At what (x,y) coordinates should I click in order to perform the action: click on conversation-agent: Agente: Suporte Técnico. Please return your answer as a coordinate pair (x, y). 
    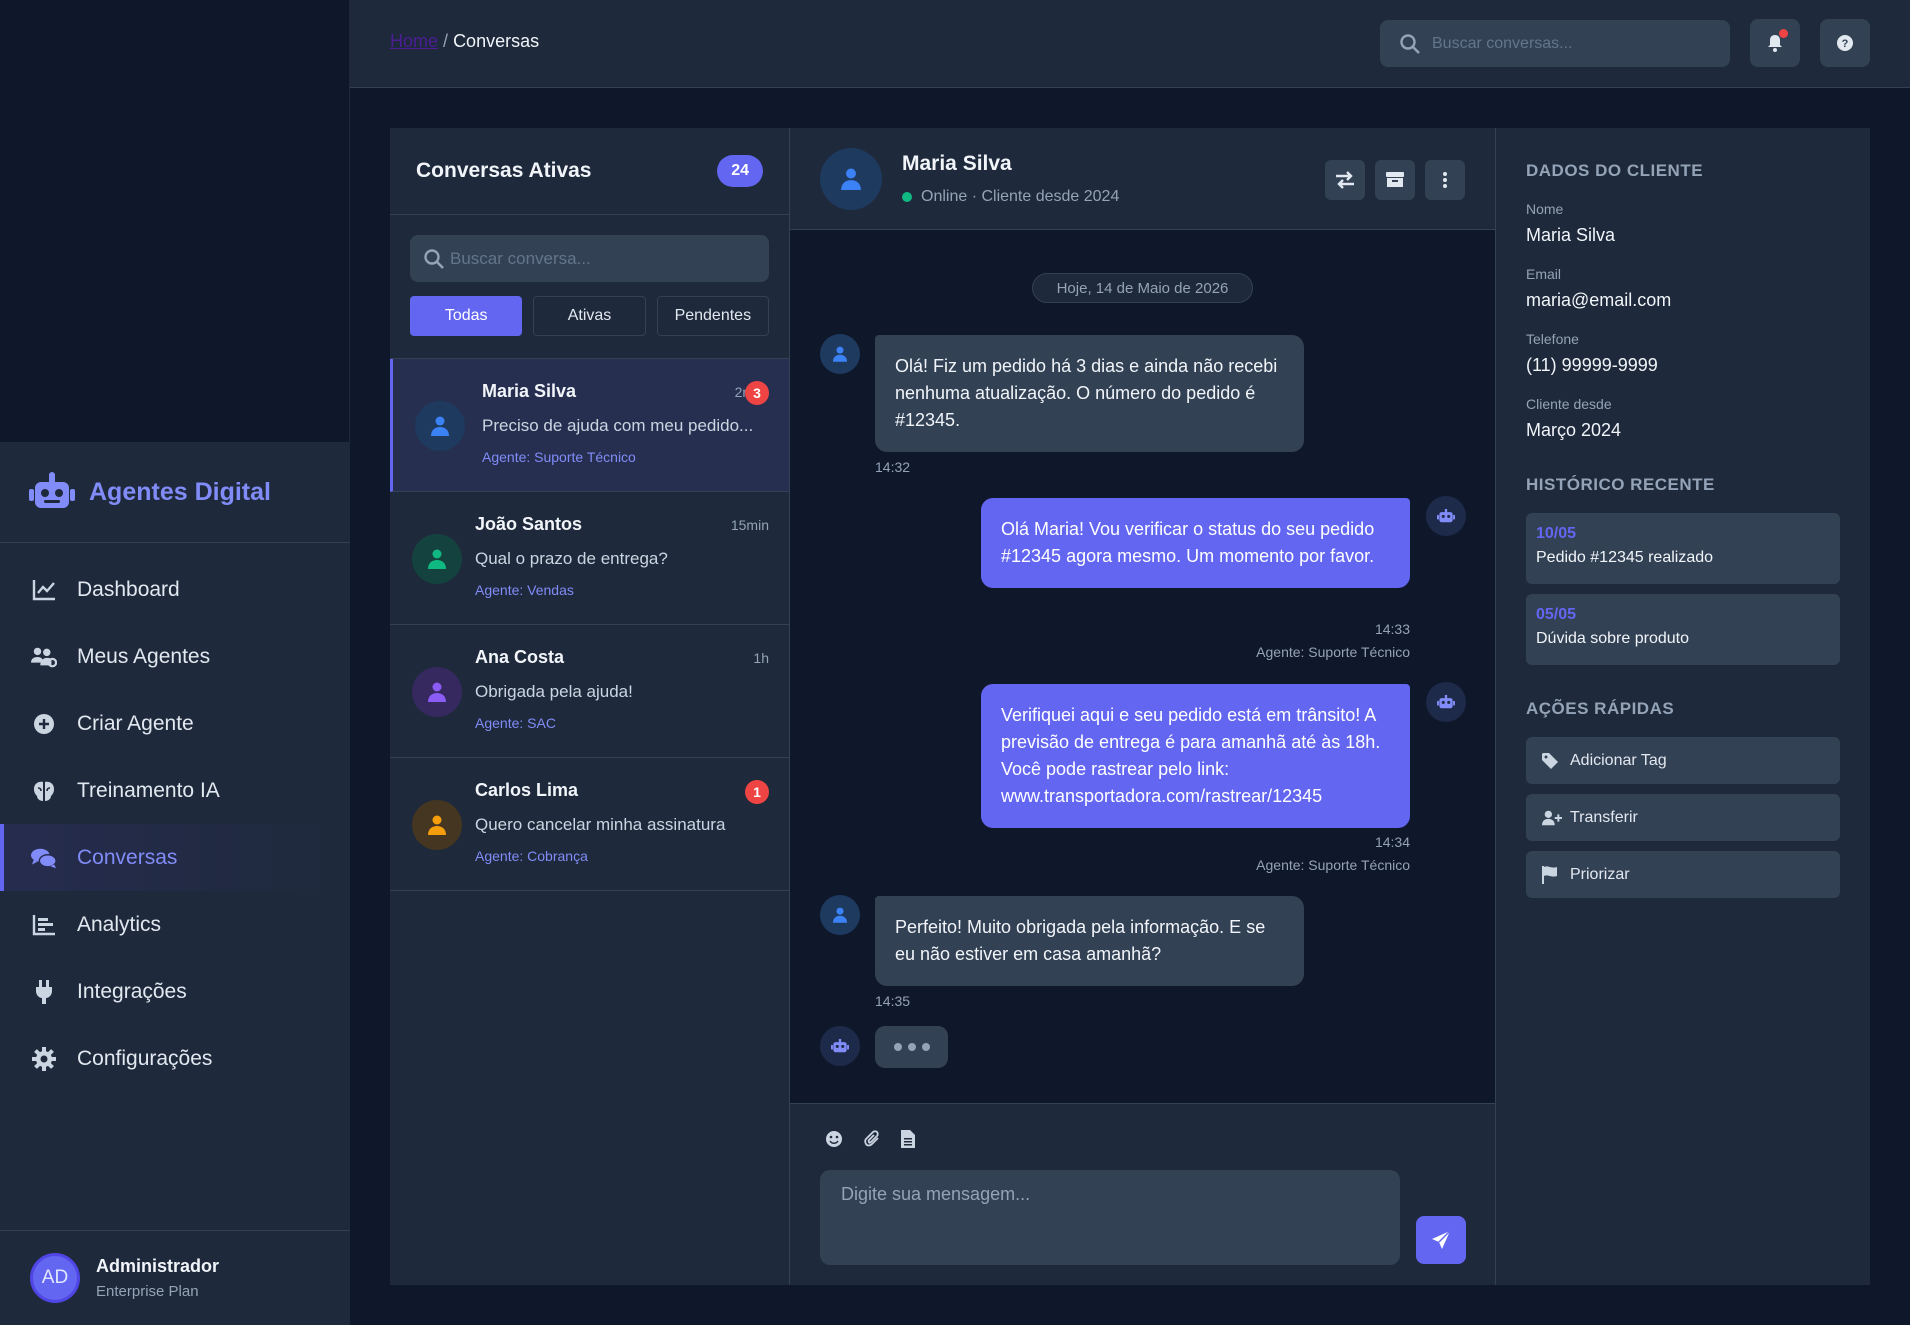
    Looking at the image, I should click on (559, 457).